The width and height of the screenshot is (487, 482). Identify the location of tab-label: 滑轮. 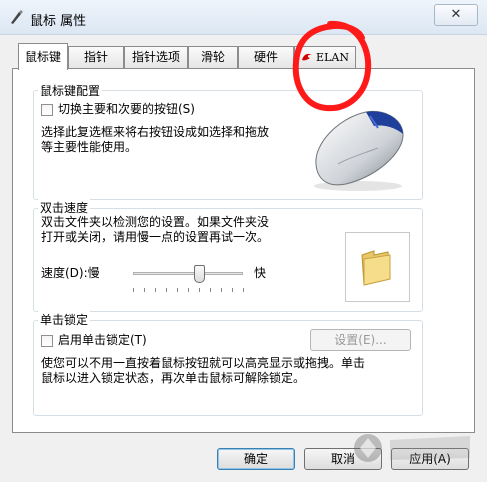
(212, 57).